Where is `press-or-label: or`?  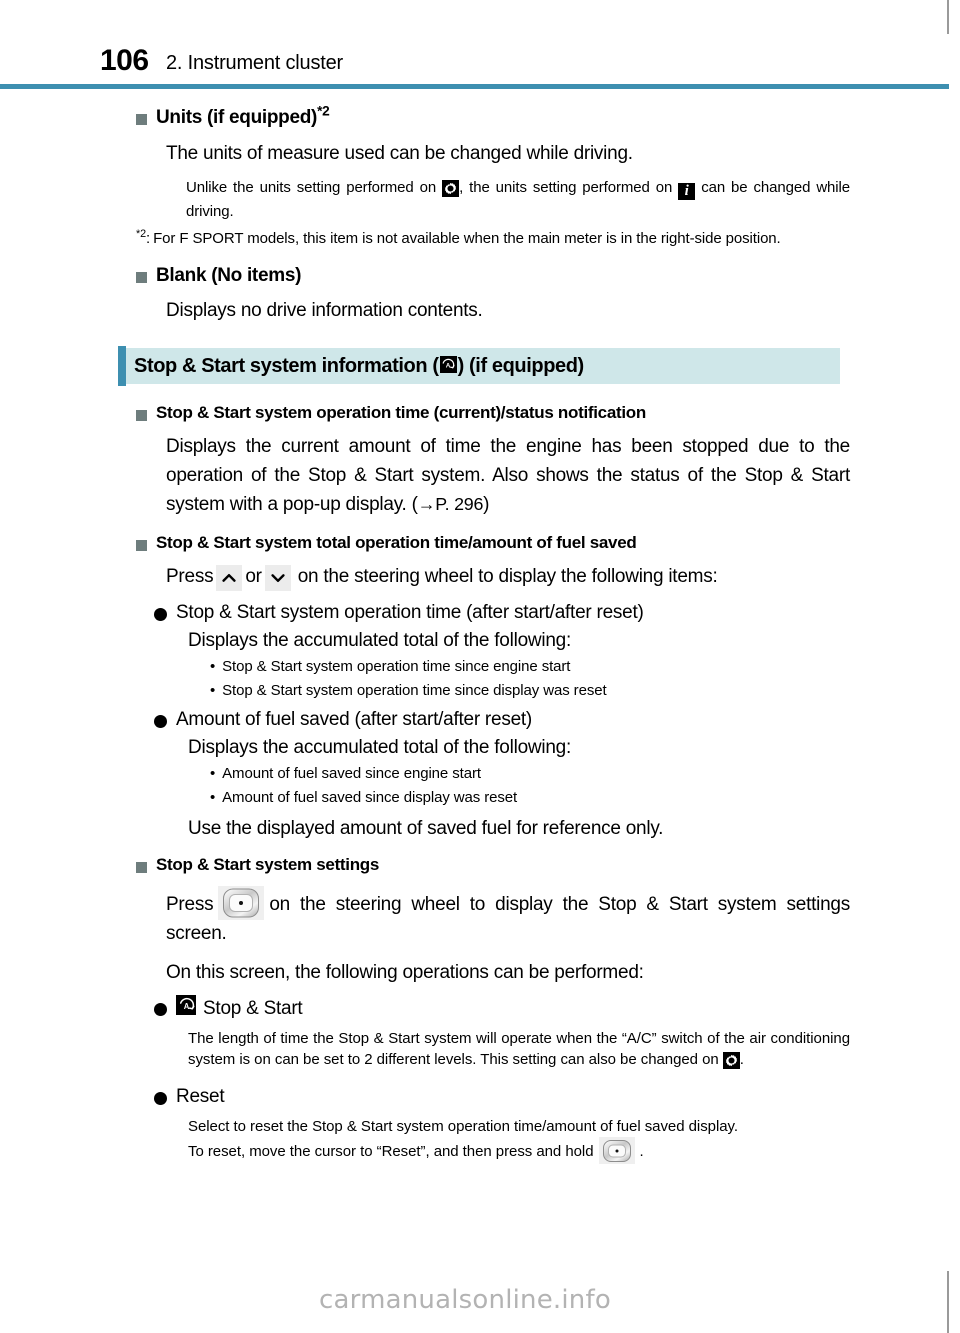
press-or-label: or is located at coordinates (253, 577).